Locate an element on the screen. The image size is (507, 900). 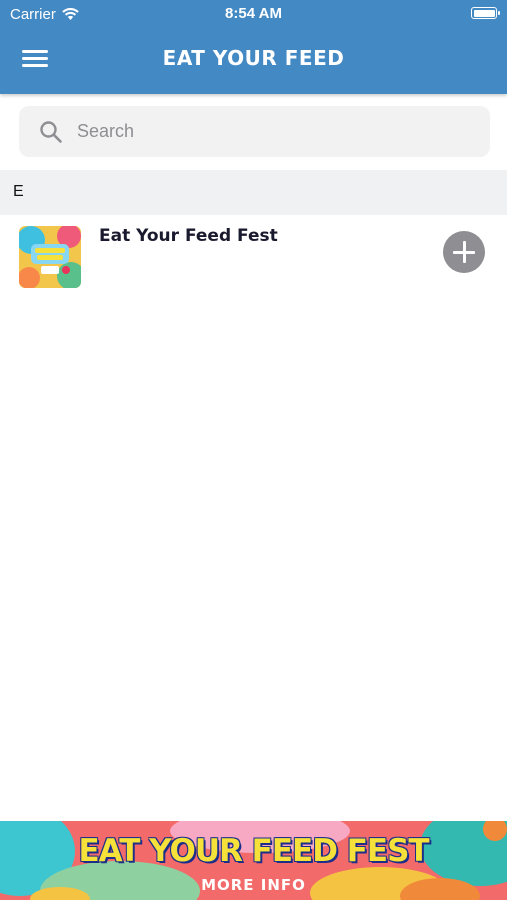
battery-icon is located at coordinates (485, 13).